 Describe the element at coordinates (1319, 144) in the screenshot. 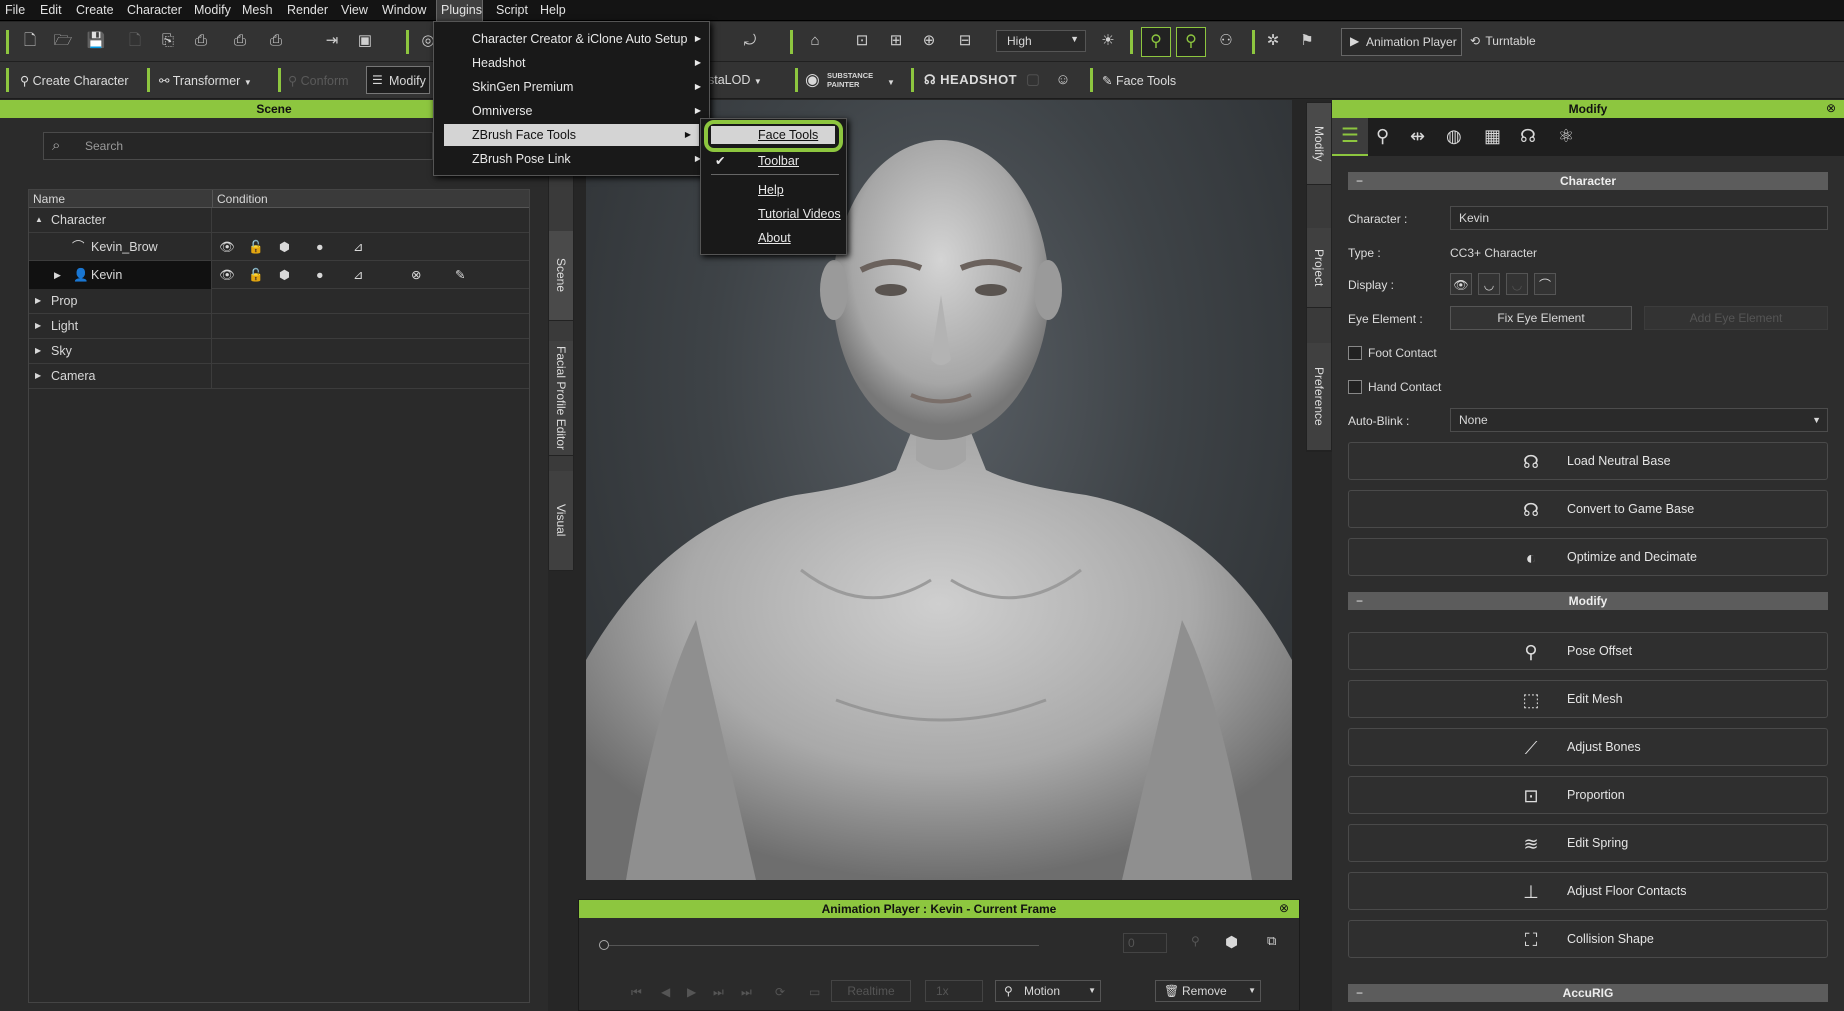

I see `tab-modify: Modify` at that location.